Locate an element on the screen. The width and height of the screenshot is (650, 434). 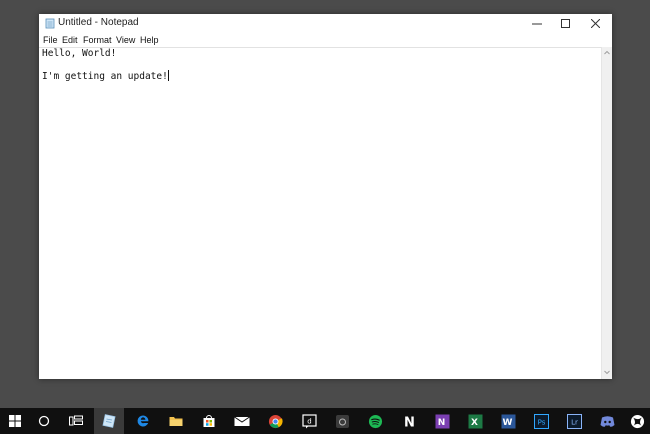
close-button is located at coordinates (595, 23).